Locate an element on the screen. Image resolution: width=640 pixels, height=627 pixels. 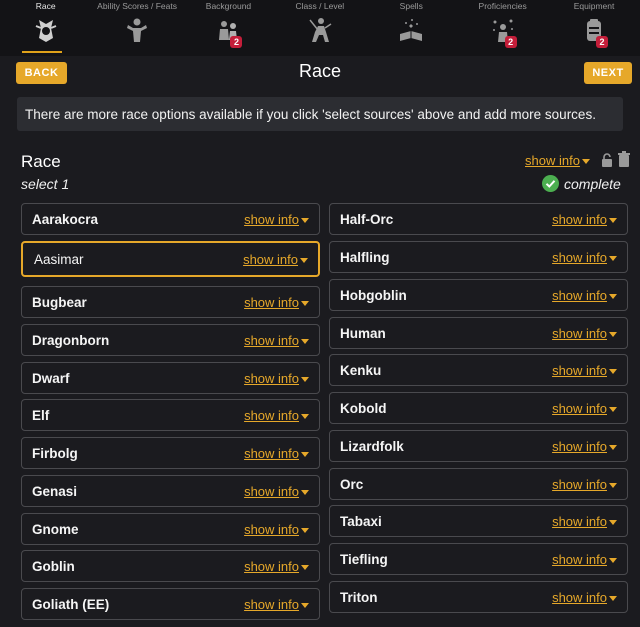
race-name: Firbolg is located at coordinates (55, 453).